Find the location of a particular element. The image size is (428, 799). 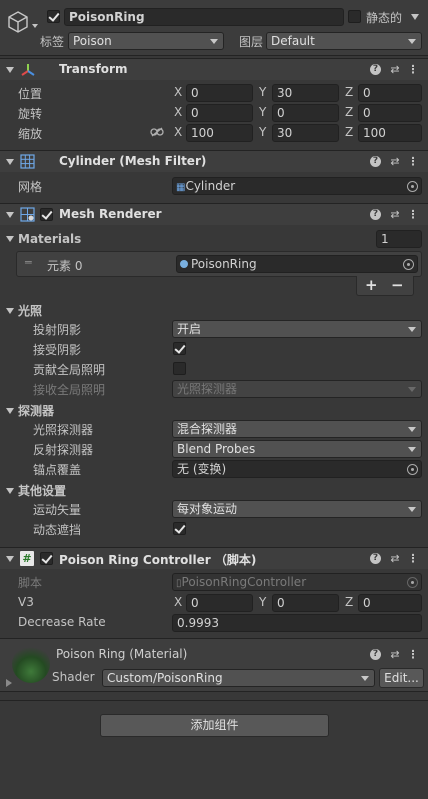

mesh-filter-header: Cylinder (Mesh Filter) ? ⇄ ⋮ is located at coordinates (214, 161).